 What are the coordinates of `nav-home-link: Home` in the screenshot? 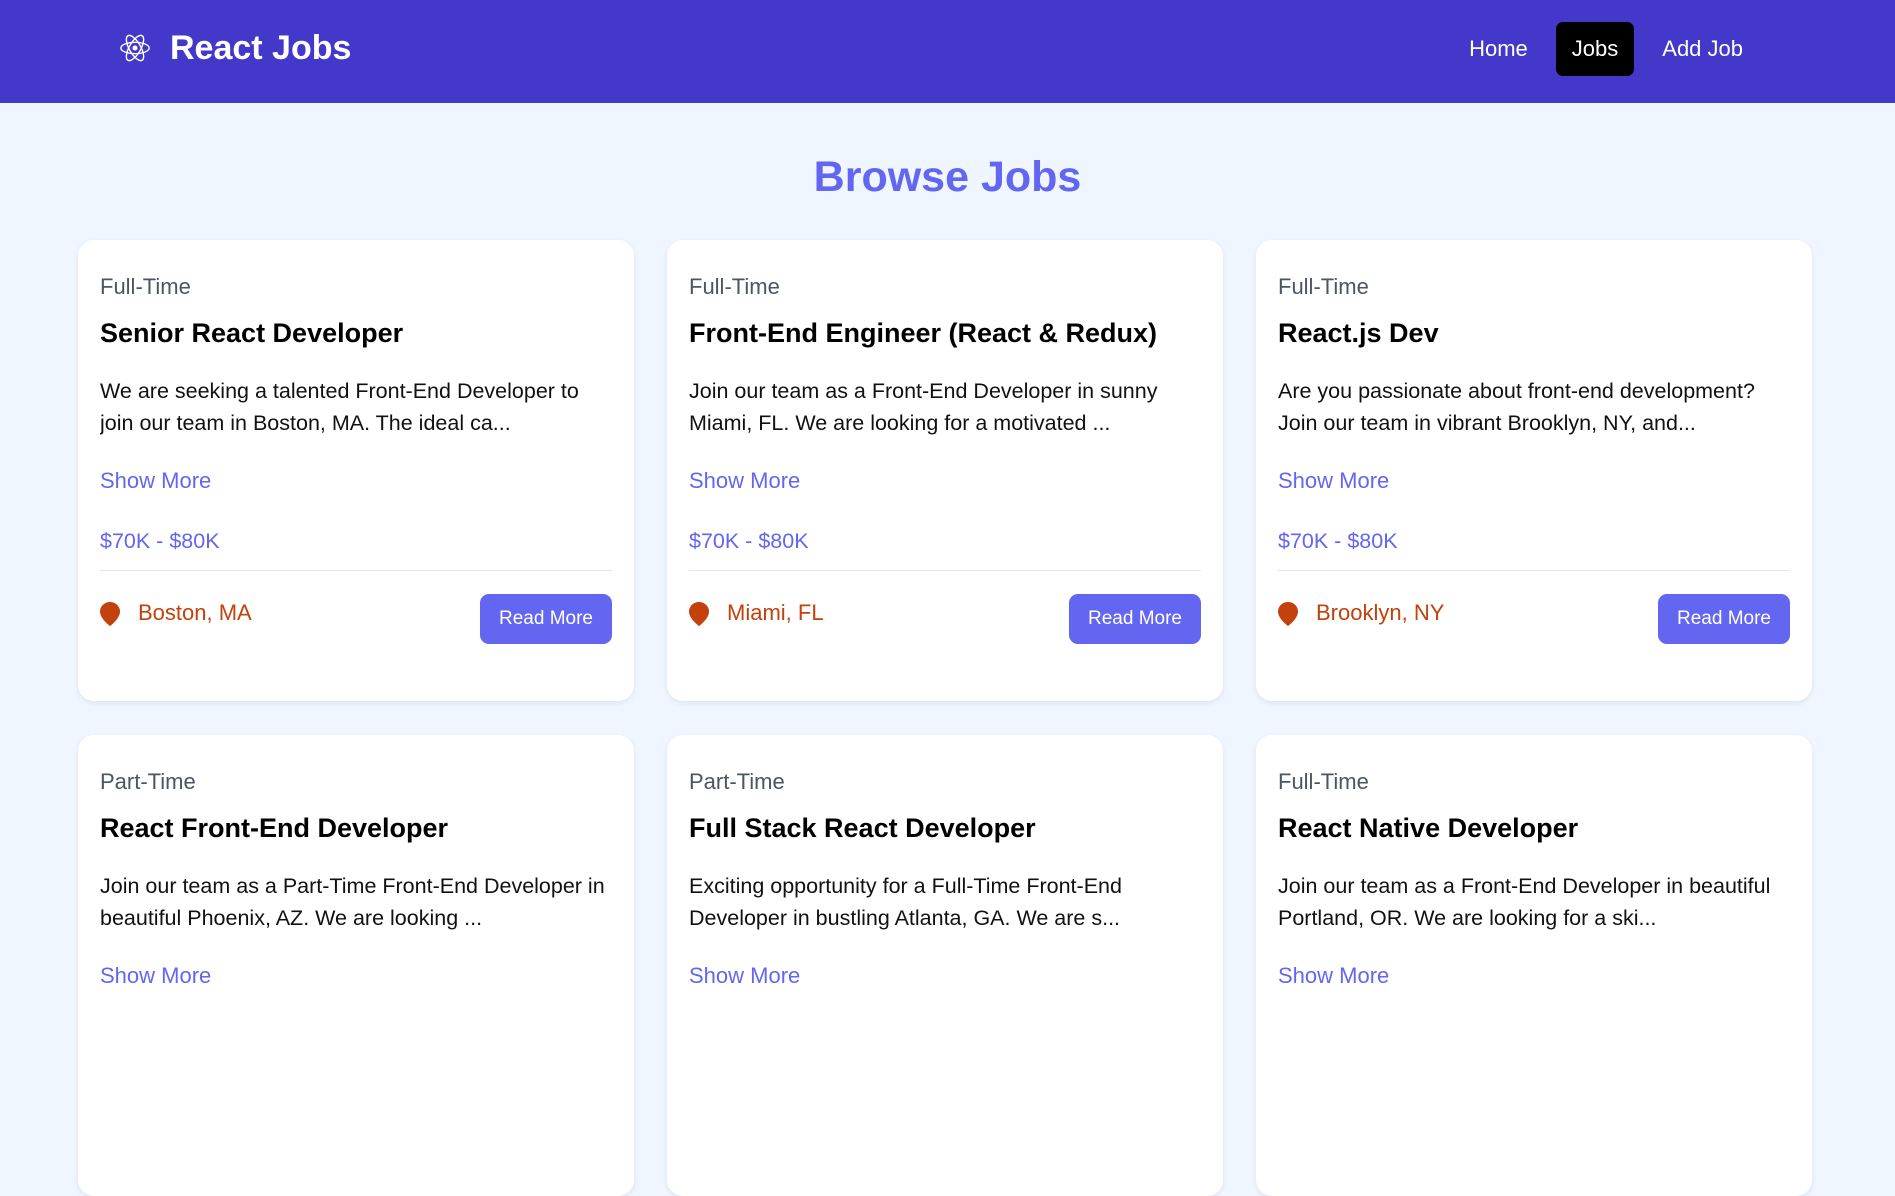 It's located at (1498, 49).